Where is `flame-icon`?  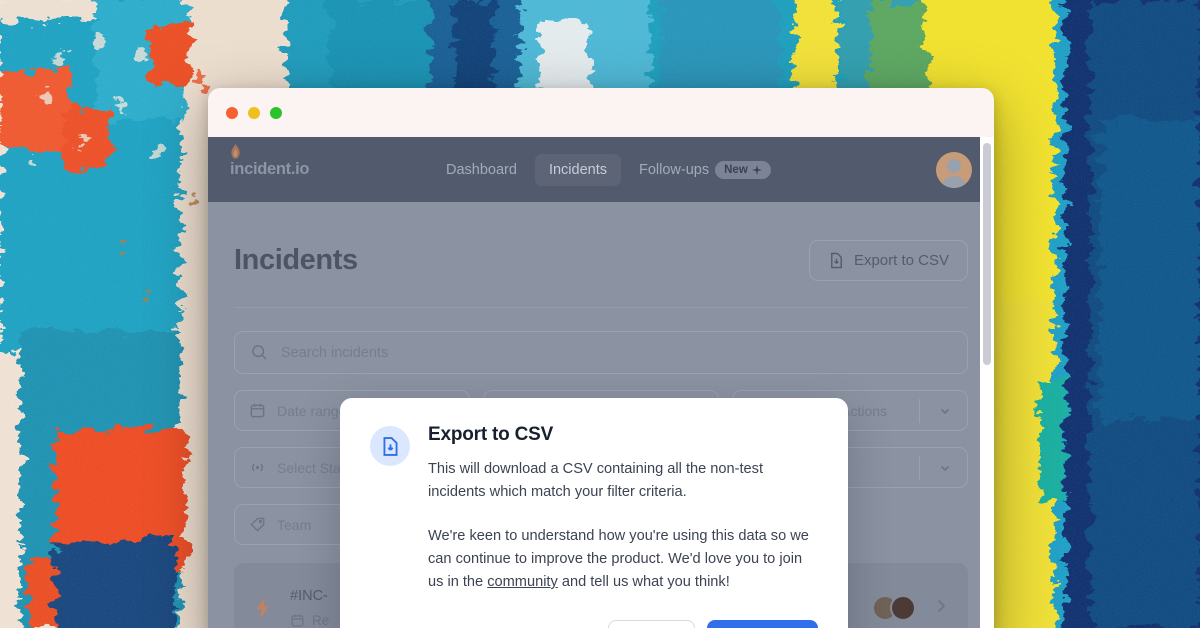 flame-icon is located at coordinates (235, 151).